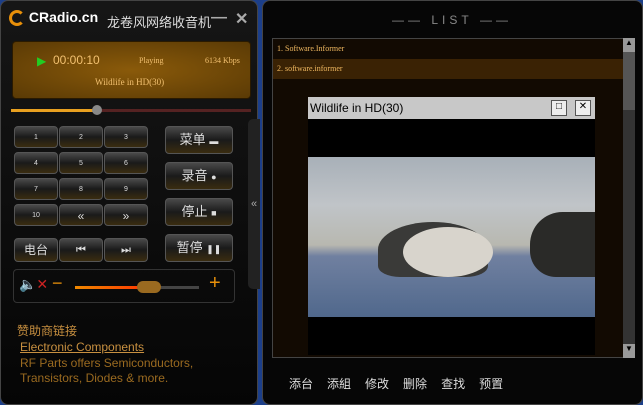 The width and height of the screenshot is (643, 405). Describe the element at coordinates (214, 213) in the screenshot. I see `side-button-icon: ■` at that location.